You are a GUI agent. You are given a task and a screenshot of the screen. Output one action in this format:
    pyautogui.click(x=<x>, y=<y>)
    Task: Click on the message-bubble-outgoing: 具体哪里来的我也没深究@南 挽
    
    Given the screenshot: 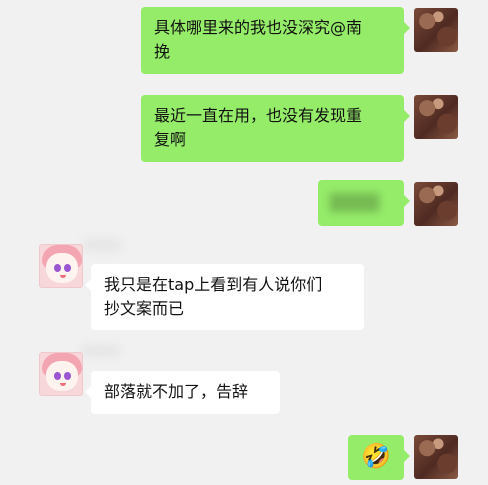 What is the action you would take?
    pyautogui.click(x=275, y=40)
    